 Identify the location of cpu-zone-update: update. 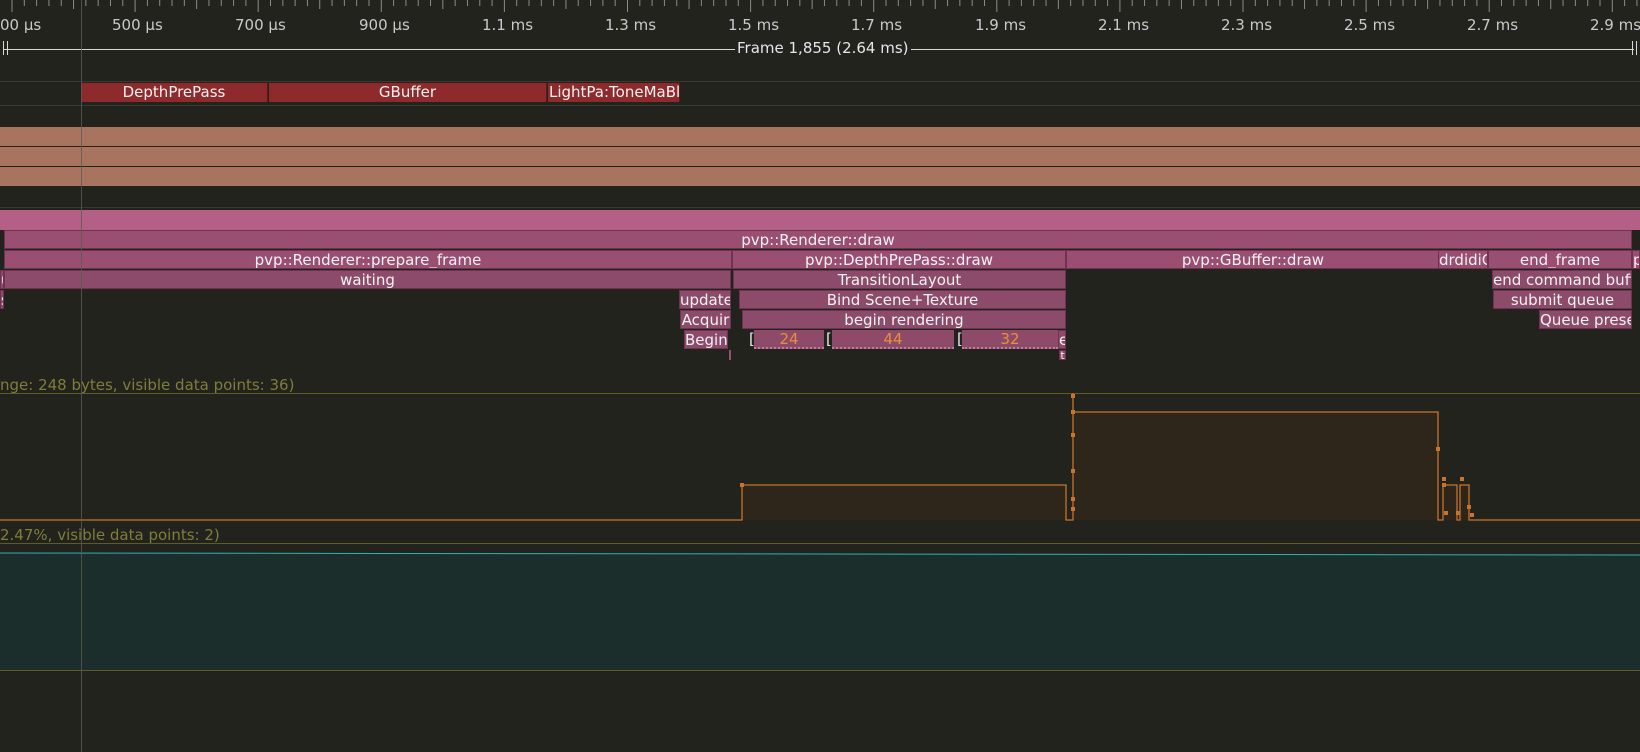
(705, 299).